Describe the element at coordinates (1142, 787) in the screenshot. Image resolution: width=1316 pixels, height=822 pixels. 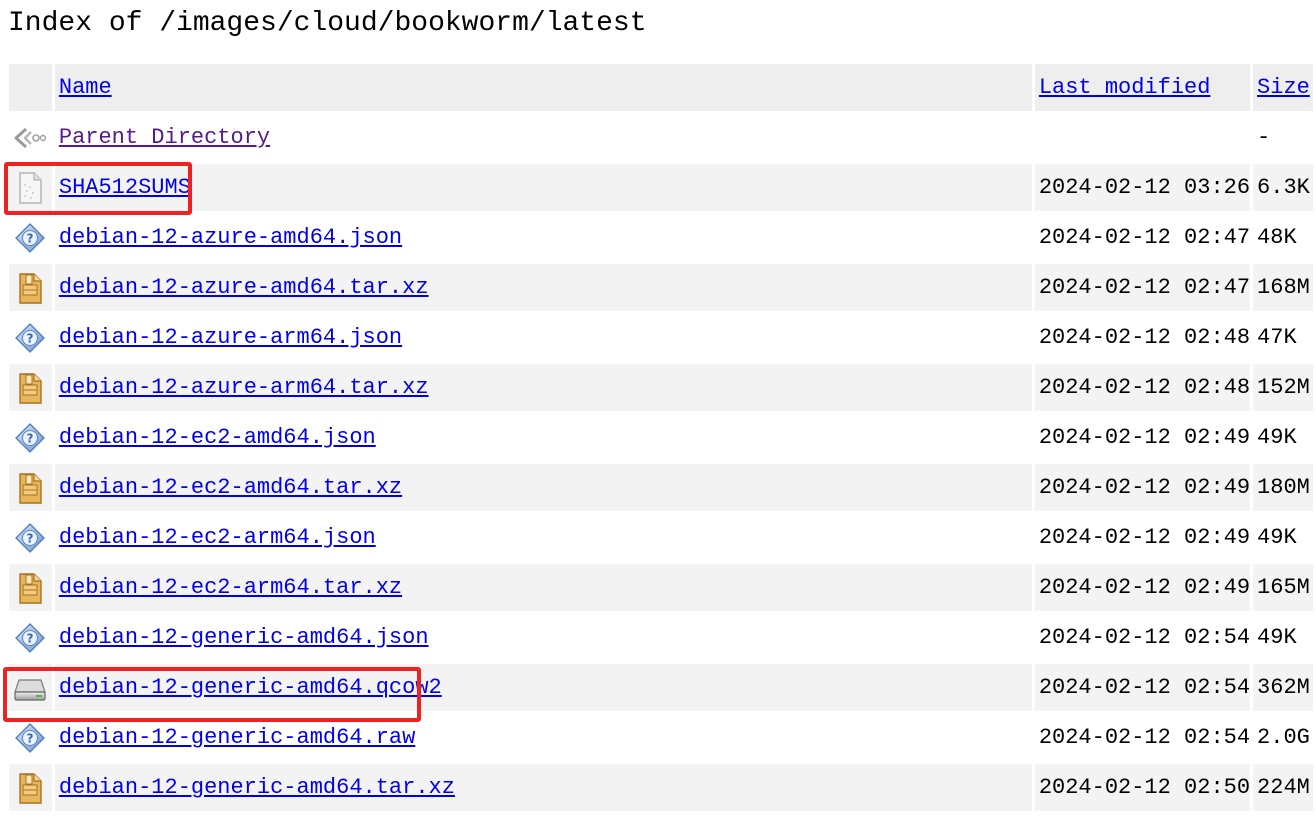
I see `row-last-modified-cell: 2024-02-12 02:50` at that location.